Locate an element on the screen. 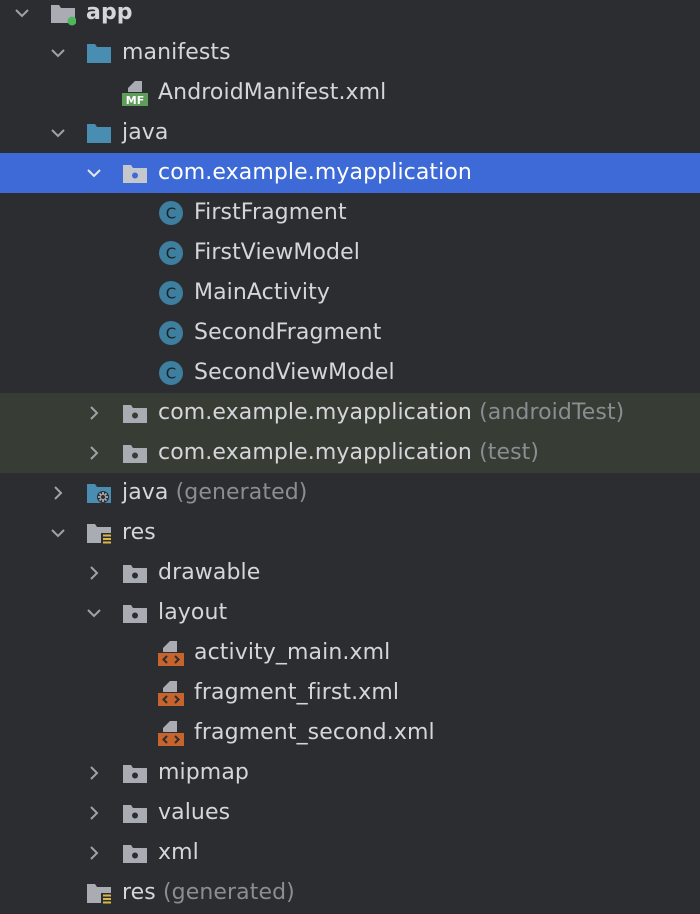 The image size is (700, 914). tree-label: activity_main.xml is located at coordinates (292, 652).